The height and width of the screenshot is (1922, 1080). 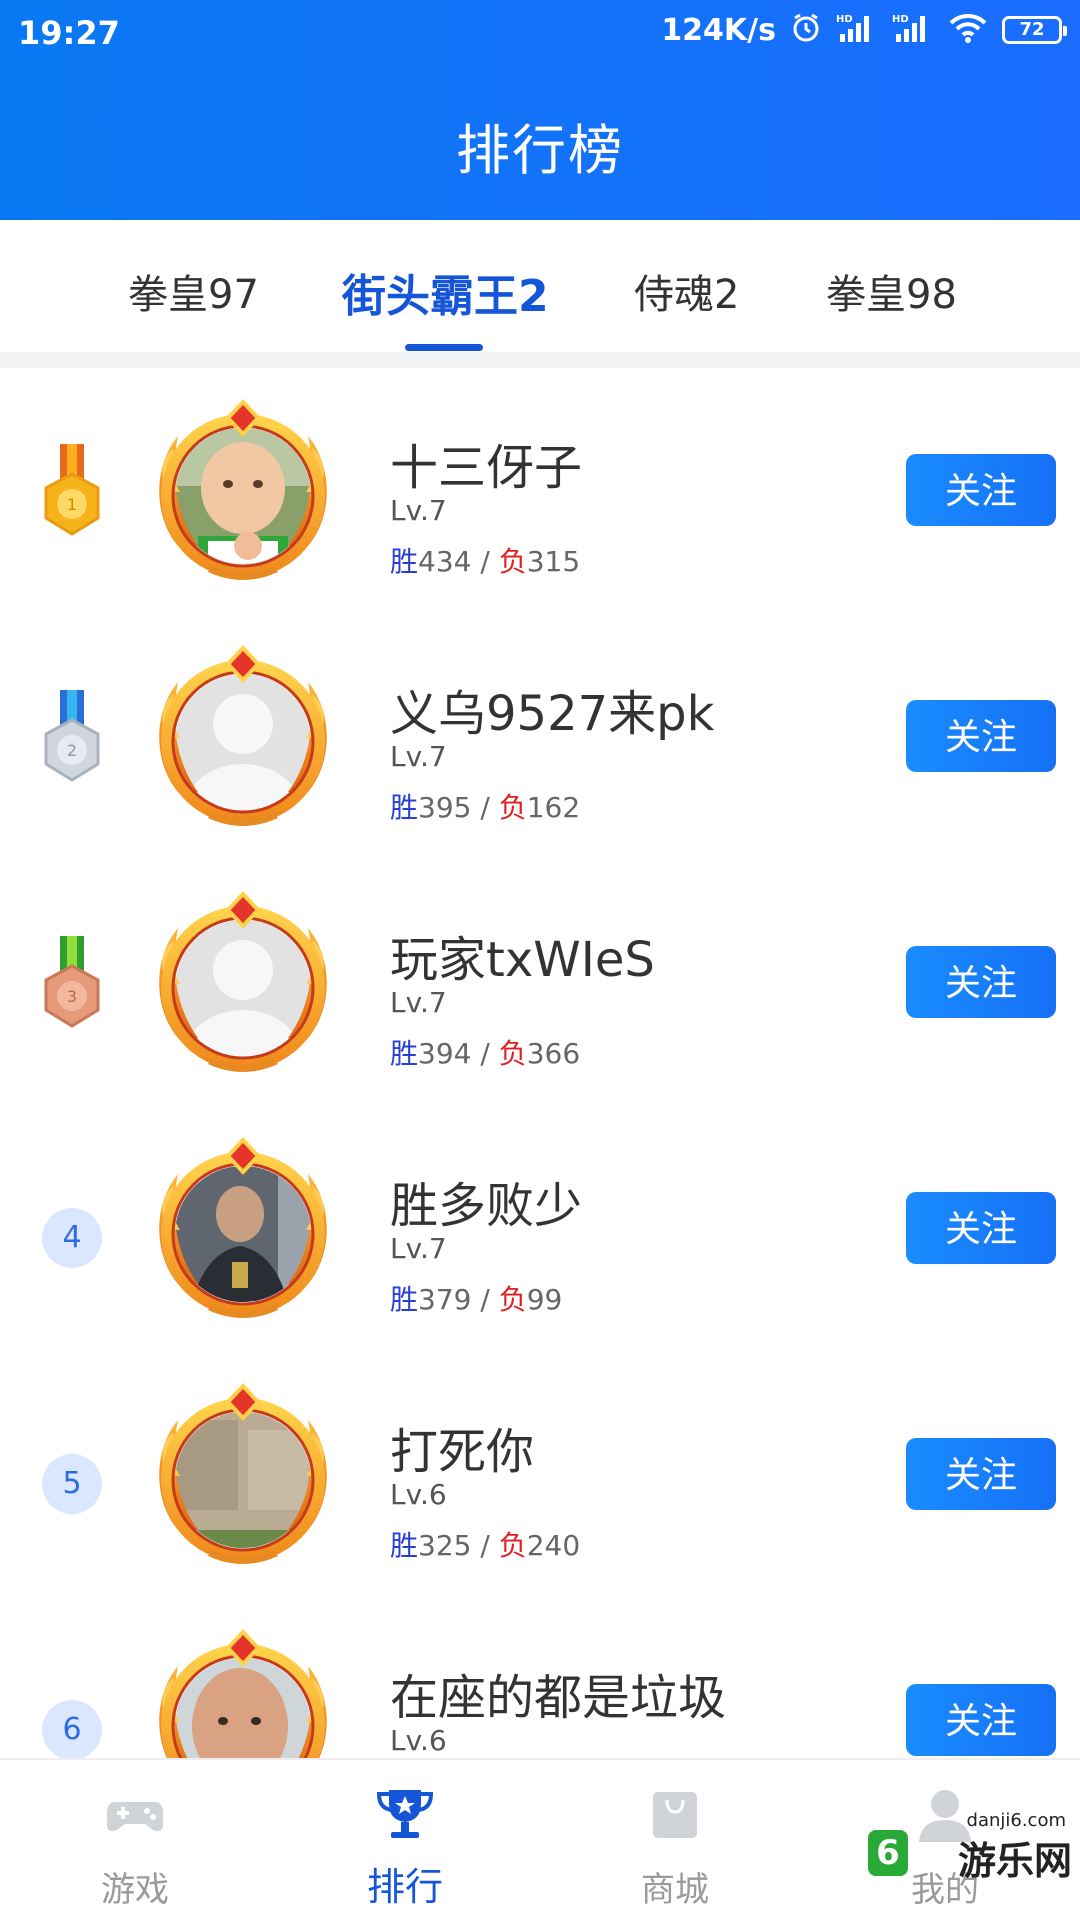 I want to click on bronze-medal-icon: 3, so click(x=72, y=982).